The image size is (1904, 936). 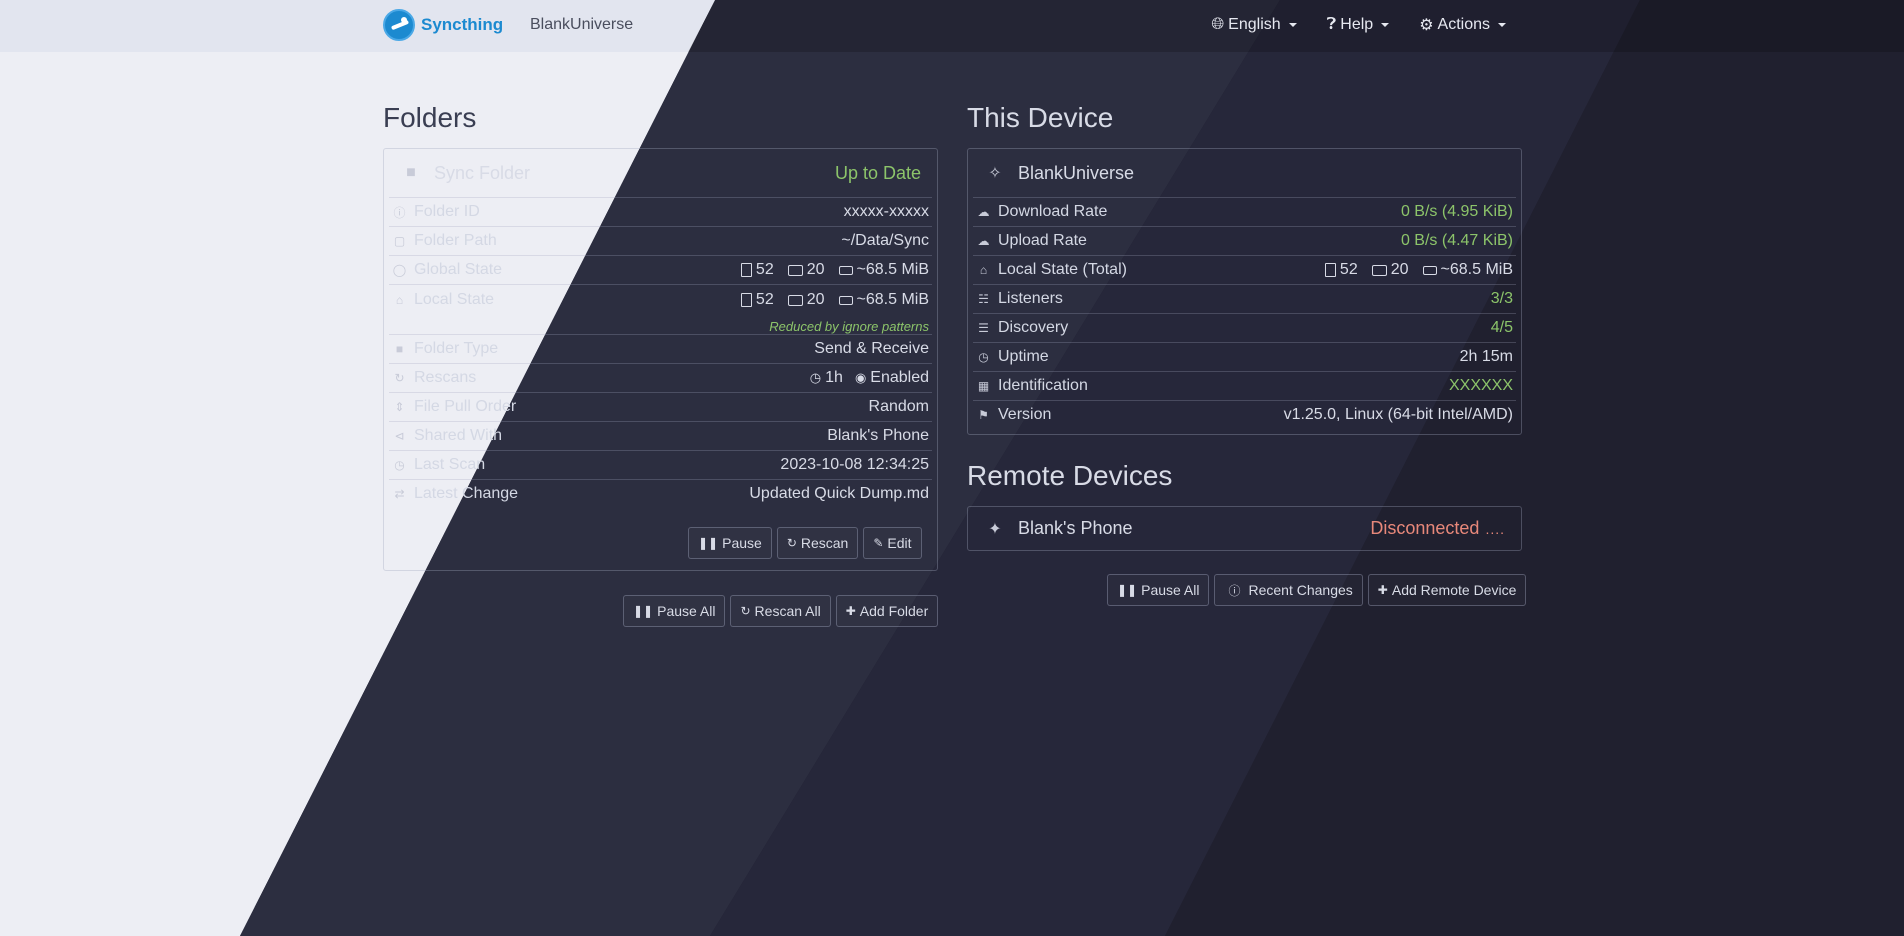 I want to click on brand: Syncthing, so click(x=443, y=25).